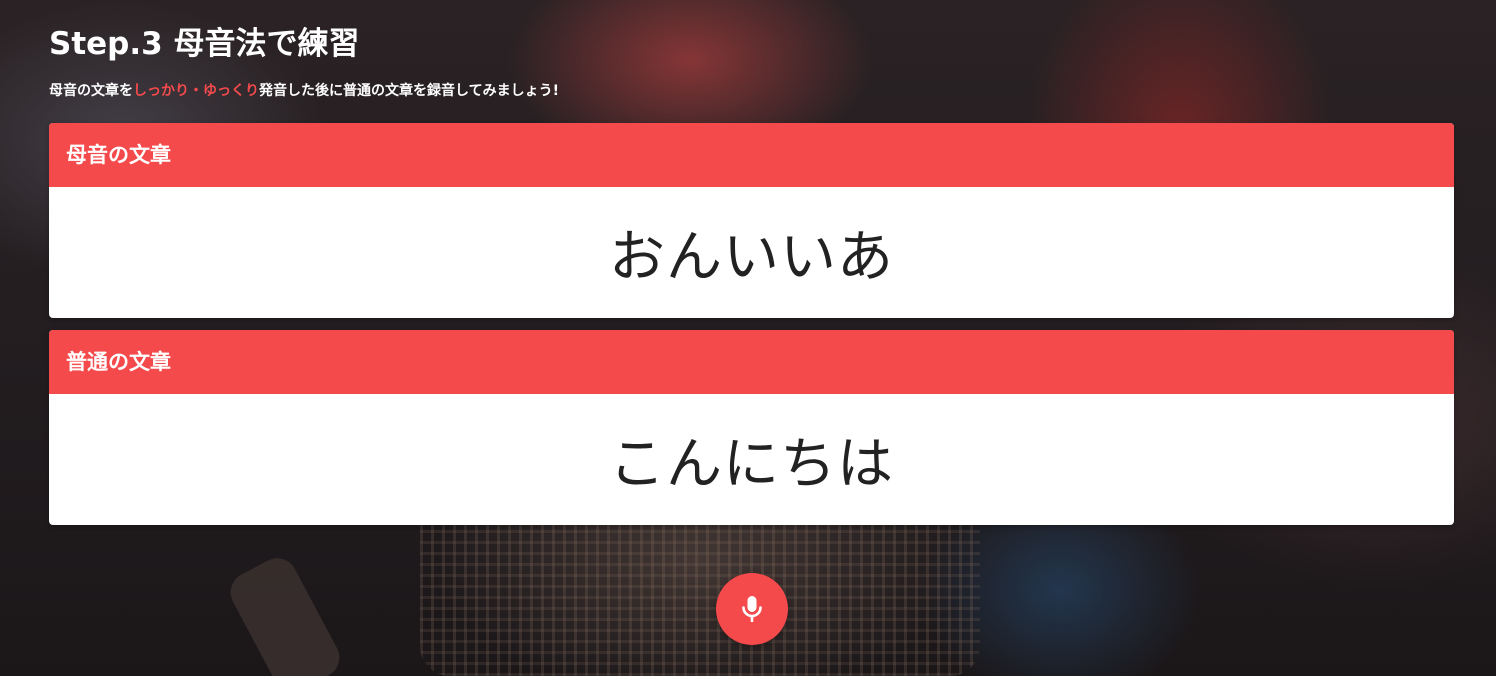 Image resolution: width=1496 pixels, height=676 pixels. Describe the element at coordinates (751, 362) in the screenshot. I see `normal-sentence-header: 普通の文章` at that location.